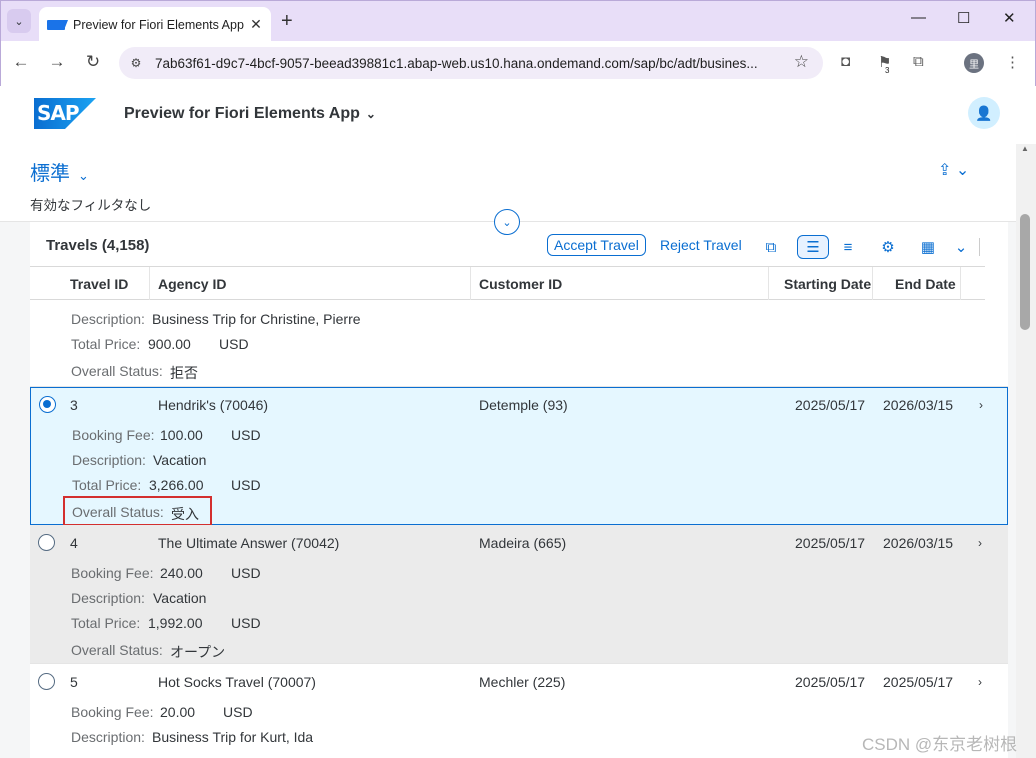 The height and width of the screenshot is (758, 1036). I want to click on camera-icon: ◘, so click(845, 61).